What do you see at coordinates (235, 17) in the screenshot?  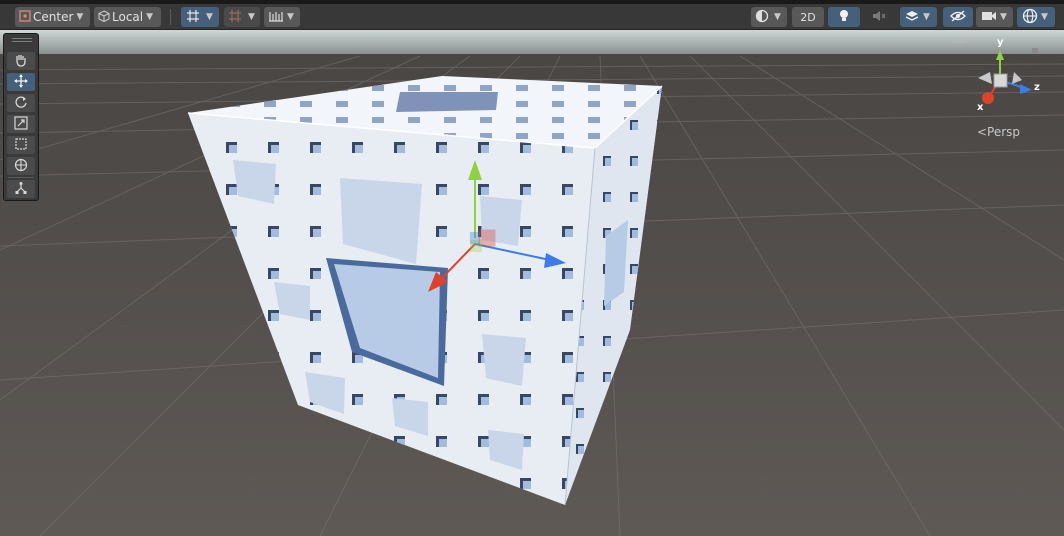 I see `increment-snap-icon` at bounding box center [235, 17].